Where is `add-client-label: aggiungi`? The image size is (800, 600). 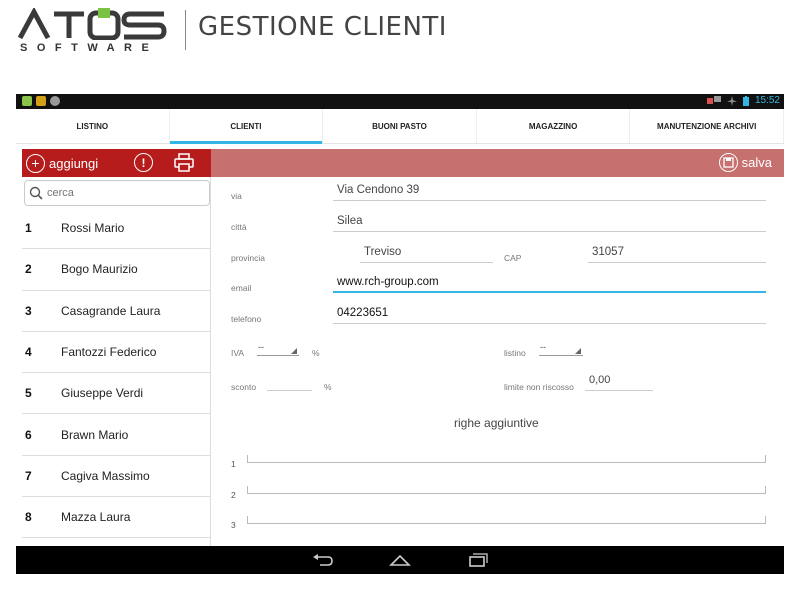
add-client-label: aggiungi is located at coordinates (74, 163).